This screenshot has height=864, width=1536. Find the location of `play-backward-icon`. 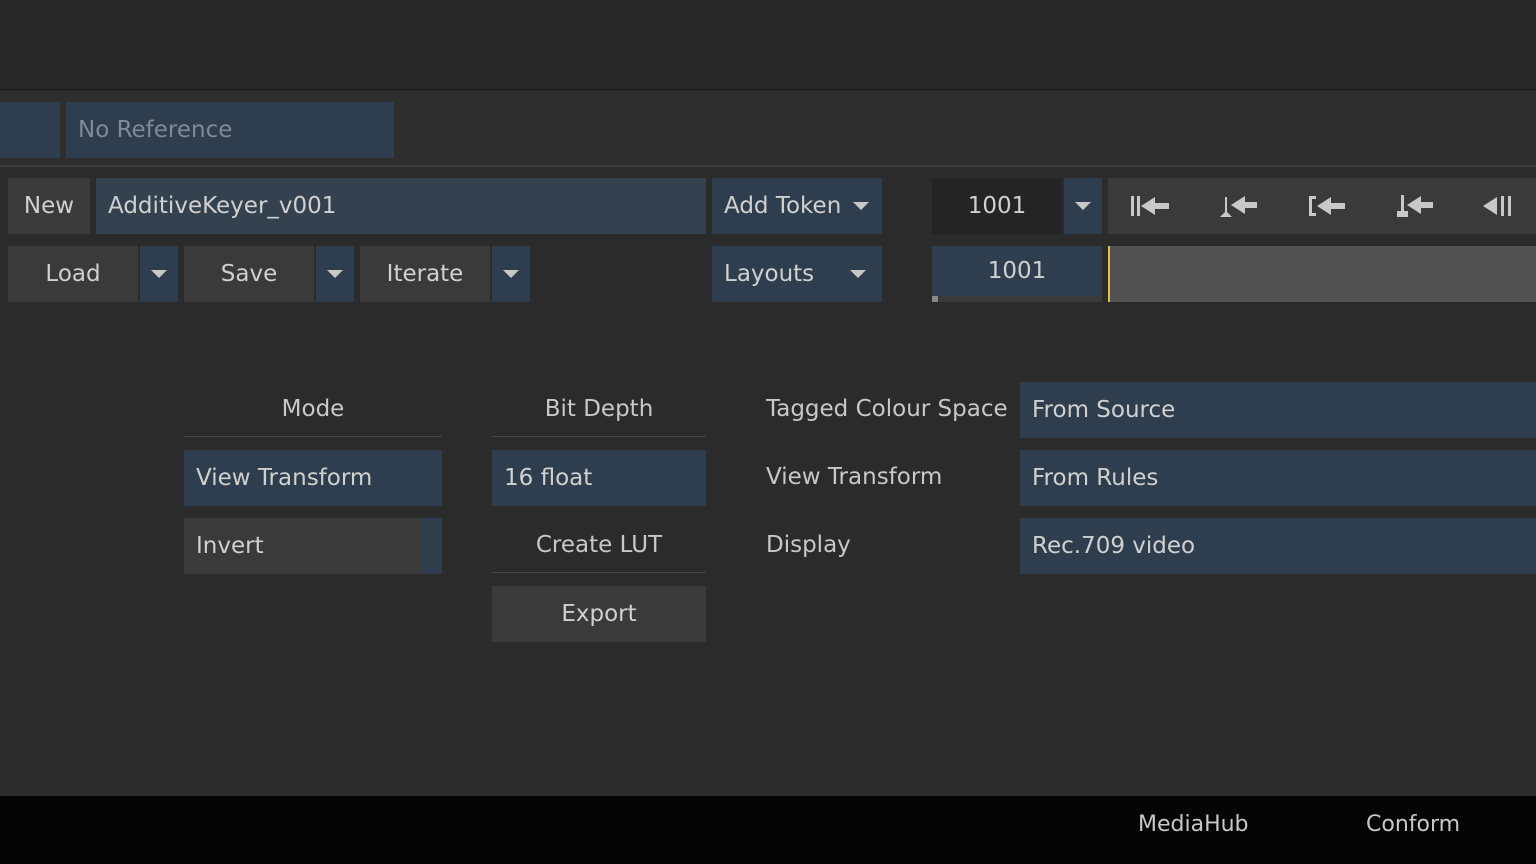

play-backward-icon is located at coordinates (1503, 206).